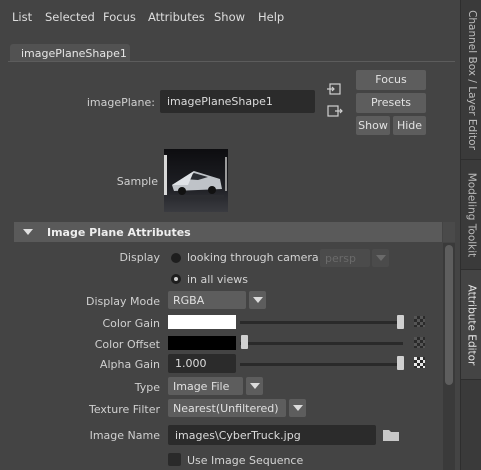 This screenshot has width=481, height=470. What do you see at coordinates (176, 17) in the screenshot?
I see `menu-attributes: Attributes` at bounding box center [176, 17].